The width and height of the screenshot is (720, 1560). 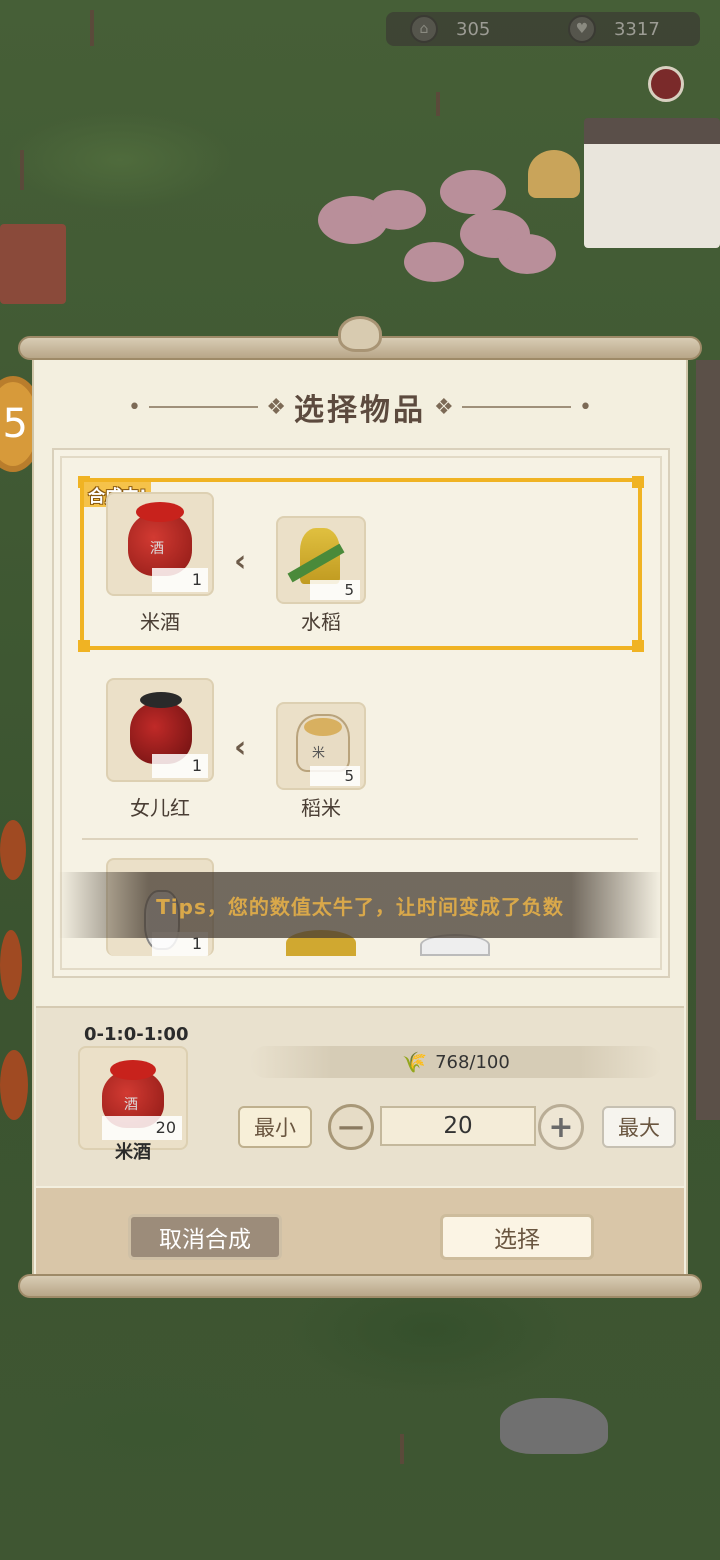 I want to click on plus-icon: +, so click(x=561, y=1127).